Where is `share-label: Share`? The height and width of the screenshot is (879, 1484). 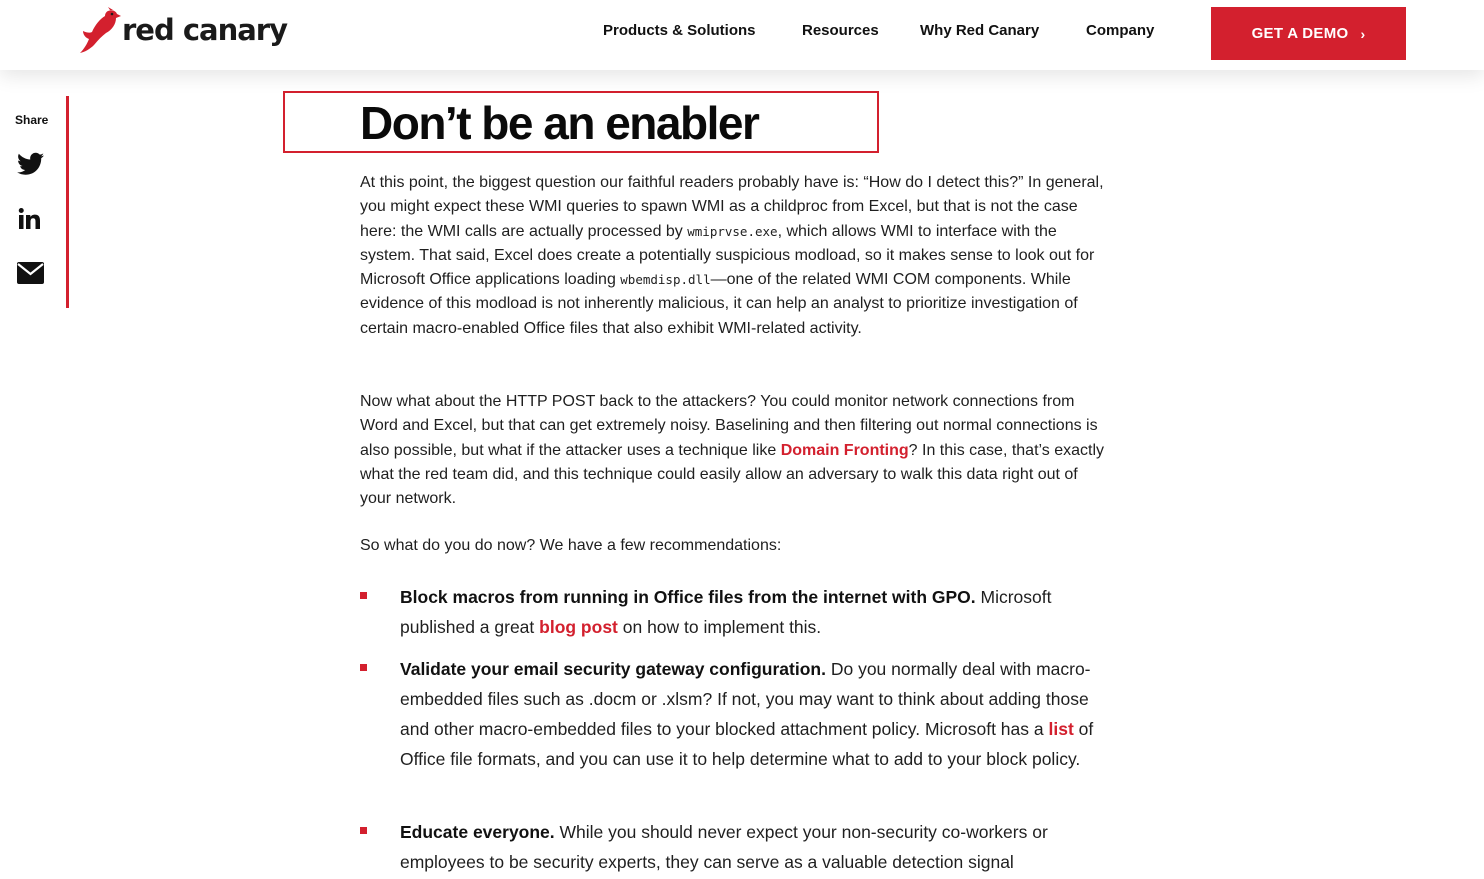
share-label: Share is located at coordinates (32, 120).